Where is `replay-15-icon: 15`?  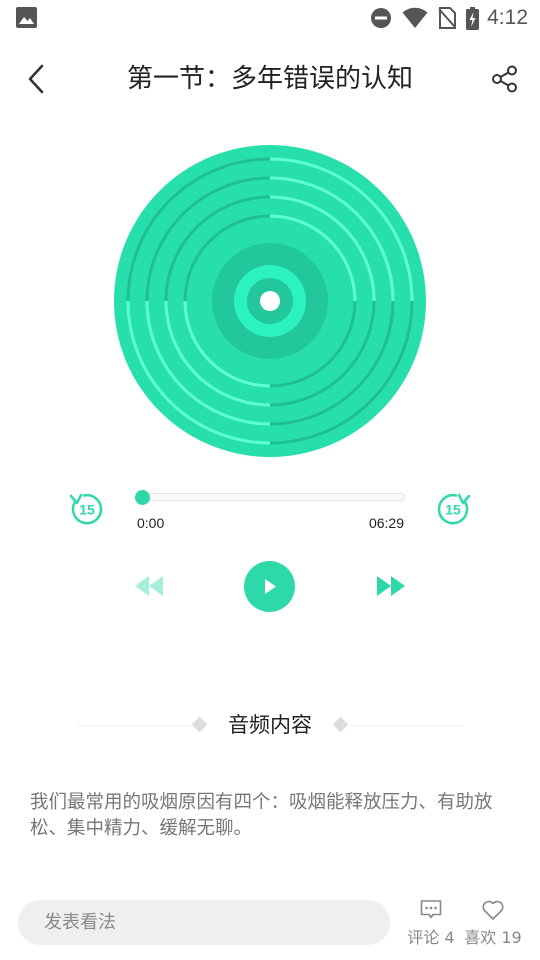 replay-15-icon: 15 is located at coordinates (86, 509).